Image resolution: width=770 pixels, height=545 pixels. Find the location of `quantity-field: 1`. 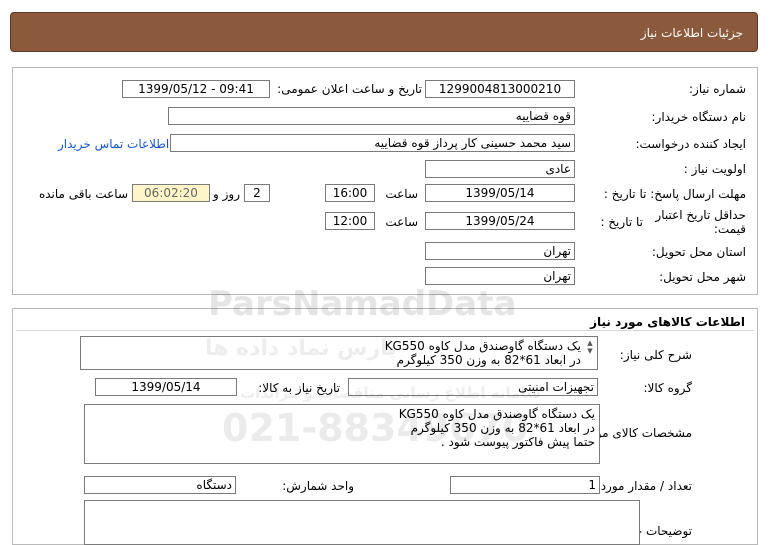

quantity-field: 1 is located at coordinates (525, 485).